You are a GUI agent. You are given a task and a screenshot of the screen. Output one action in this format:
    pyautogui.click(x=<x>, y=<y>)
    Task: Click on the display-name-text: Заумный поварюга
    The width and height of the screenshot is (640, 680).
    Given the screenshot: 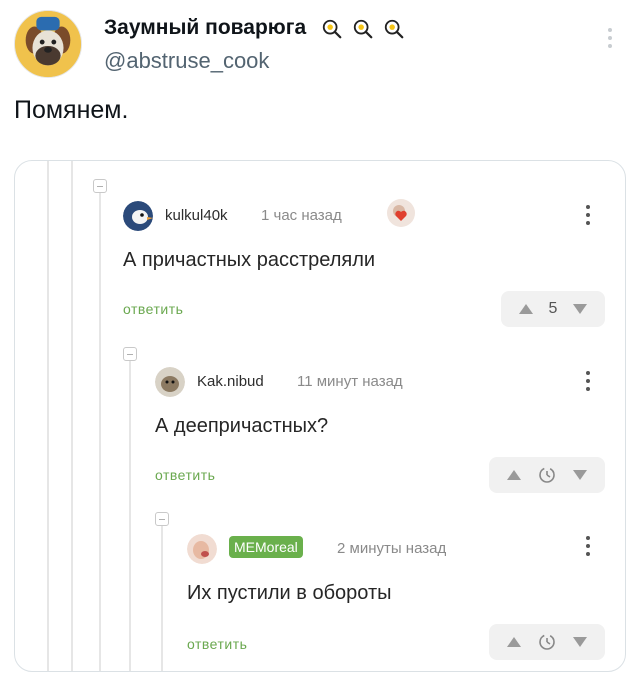 What is the action you would take?
    pyautogui.click(x=205, y=27)
    